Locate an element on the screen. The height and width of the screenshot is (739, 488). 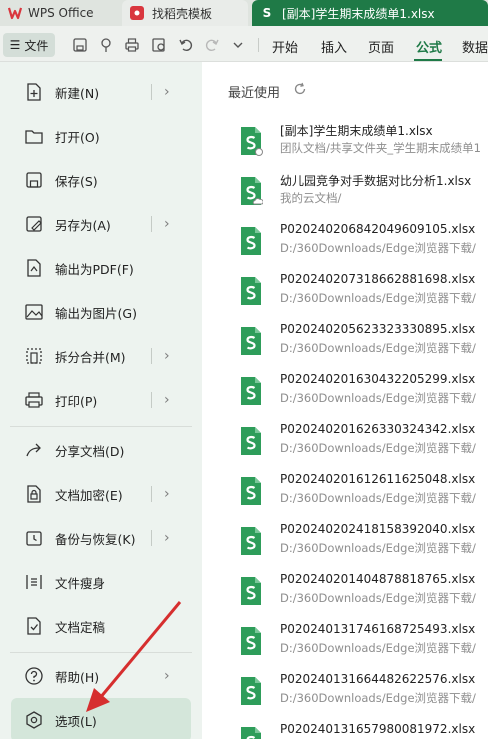
menu-item-new: 新建(N) › is located at coordinates (101, 92).